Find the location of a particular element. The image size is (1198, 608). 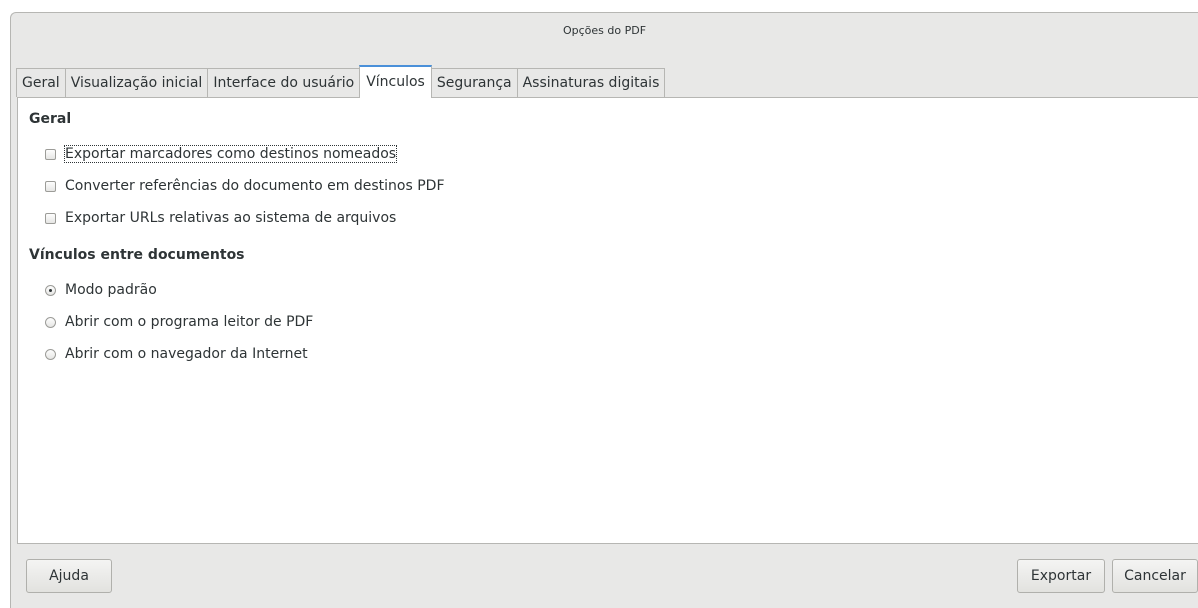

relative-urls-checkbox is located at coordinates (50, 218).